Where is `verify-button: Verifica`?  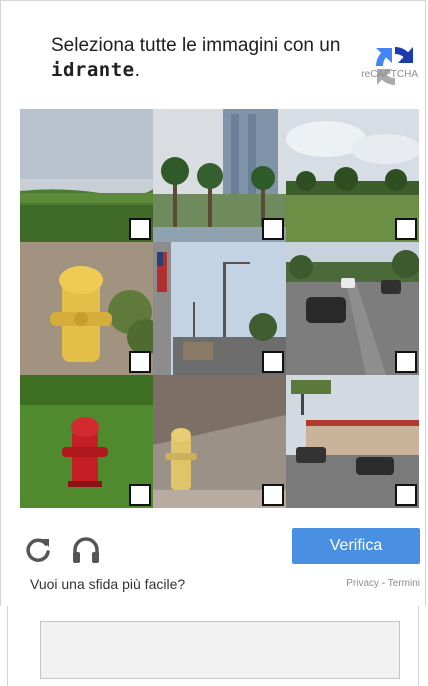
verify-button: Verifica is located at coordinates (356, 546).